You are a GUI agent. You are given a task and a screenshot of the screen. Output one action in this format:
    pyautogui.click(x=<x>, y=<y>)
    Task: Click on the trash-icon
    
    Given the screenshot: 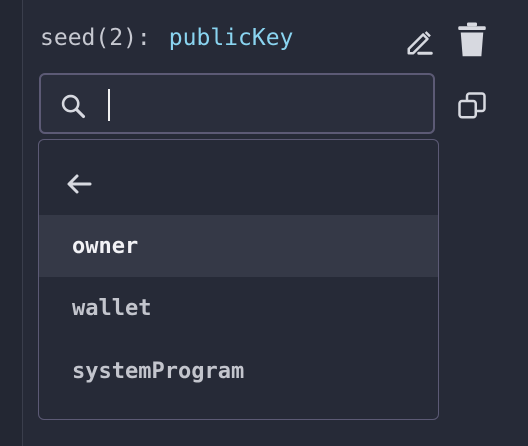 What is the action you would take?
    pyautogui.click(x=472, y=39)
    